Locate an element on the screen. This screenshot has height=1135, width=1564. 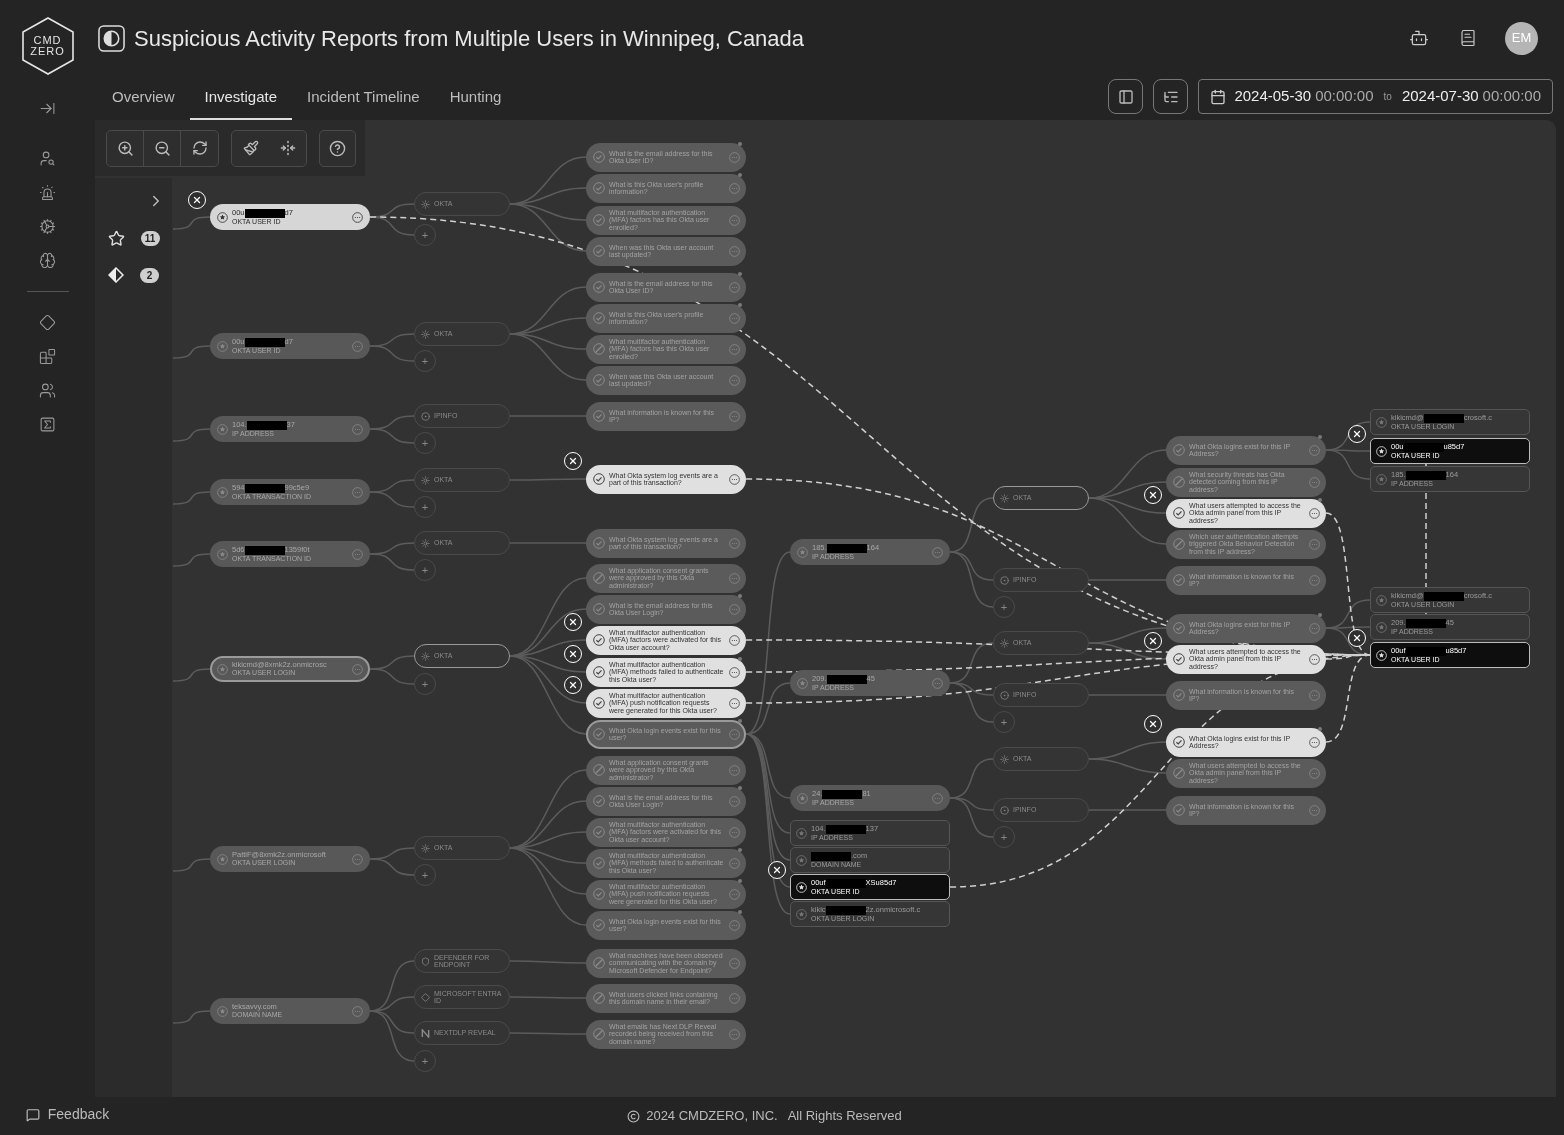
help-button is located at coordinates (337, 148).